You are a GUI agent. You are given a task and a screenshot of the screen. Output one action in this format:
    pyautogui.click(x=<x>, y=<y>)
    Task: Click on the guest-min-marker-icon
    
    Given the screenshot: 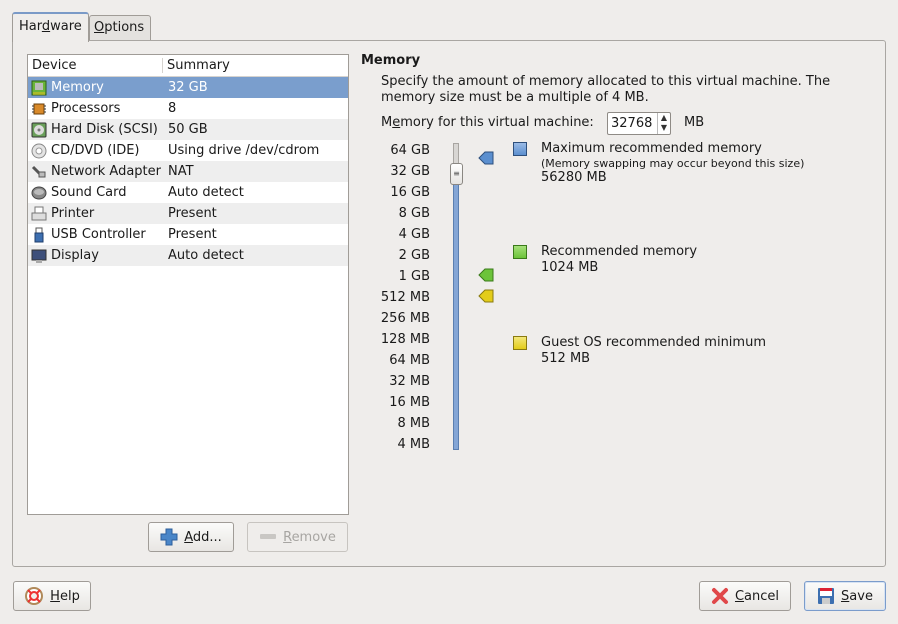 What is the action you would take?
    pyautogui.click(x=486, y=296)
    